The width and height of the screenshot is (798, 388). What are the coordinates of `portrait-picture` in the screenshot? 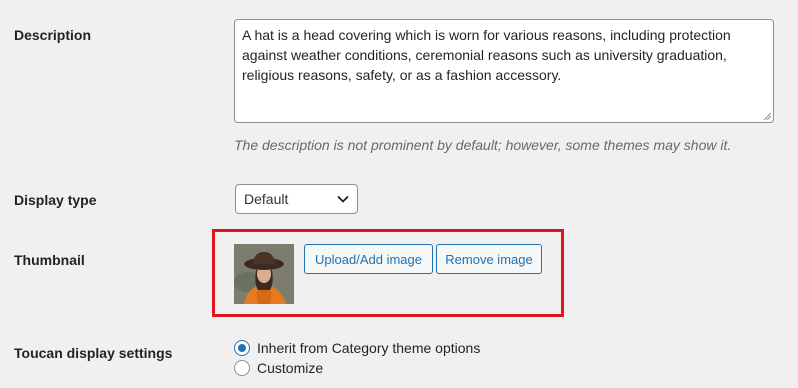 It's located at (264, 274).